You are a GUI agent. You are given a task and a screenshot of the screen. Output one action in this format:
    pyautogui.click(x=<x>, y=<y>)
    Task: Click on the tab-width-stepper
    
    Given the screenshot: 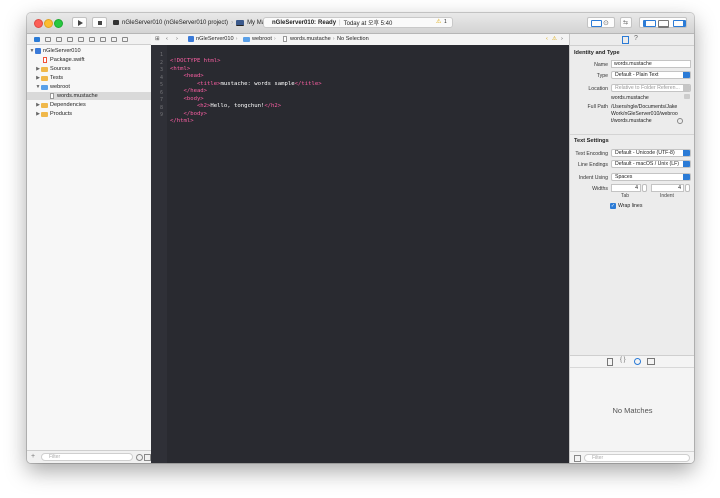 What is the action you would take?
    pyautogui.click(x=644, y=188)
    